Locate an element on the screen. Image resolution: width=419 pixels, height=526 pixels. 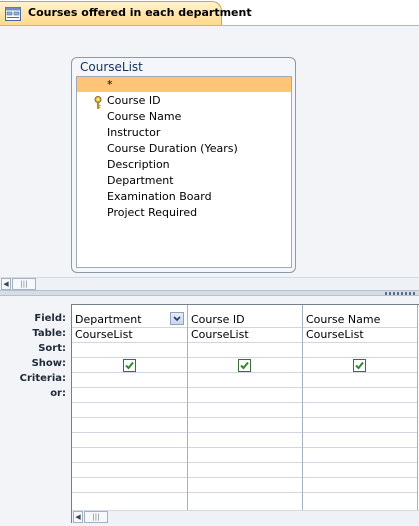
grid-field-cell-2: Course ID is located at coordinates (218, 319).